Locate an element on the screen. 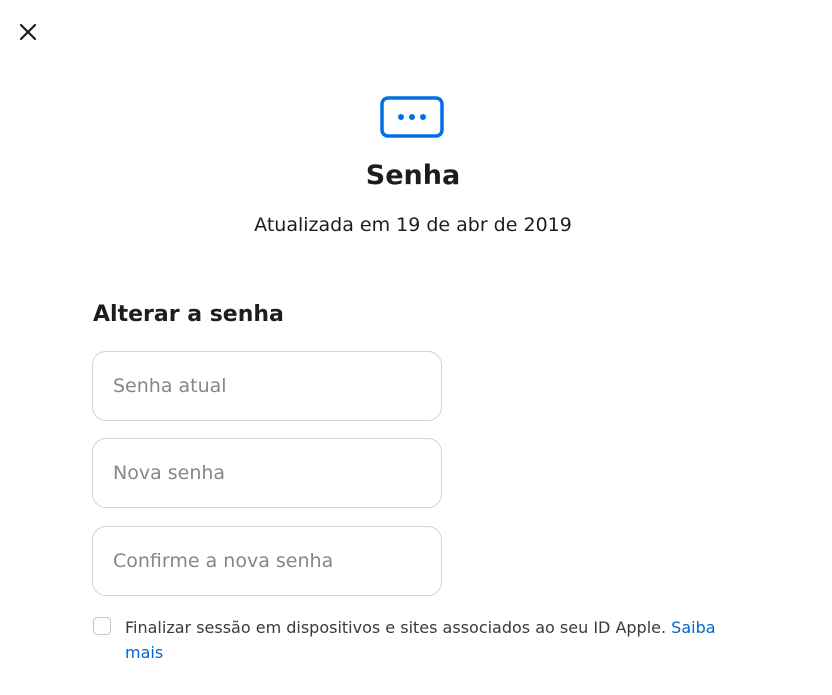 The width and height of the screenshot is (832, 695). change-password-heading: Alterar a senha is located at coordinates (188, 314).